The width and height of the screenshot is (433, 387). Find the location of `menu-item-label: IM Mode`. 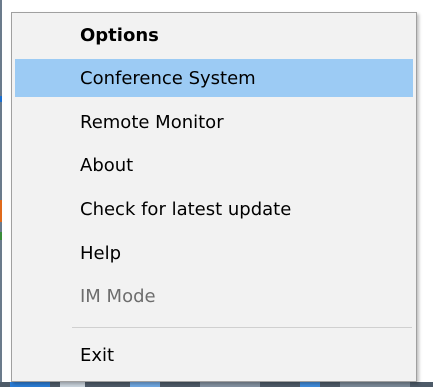

menu-item-label: IM Mode is located at coordinates (118, 296).